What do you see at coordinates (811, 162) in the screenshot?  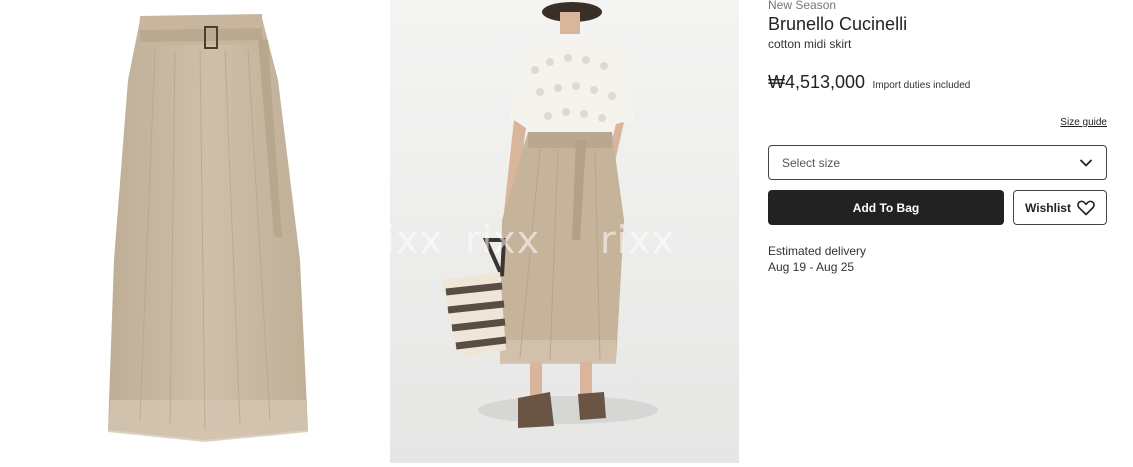 I see `size-select-placeholder: Select size` at bounding box center [811, 162].